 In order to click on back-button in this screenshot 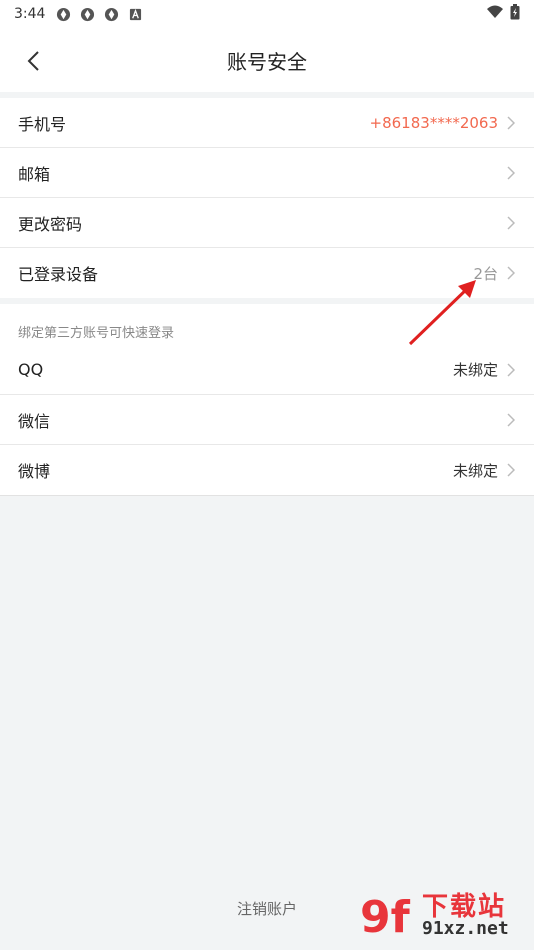, I will do `click(33, 61)`.